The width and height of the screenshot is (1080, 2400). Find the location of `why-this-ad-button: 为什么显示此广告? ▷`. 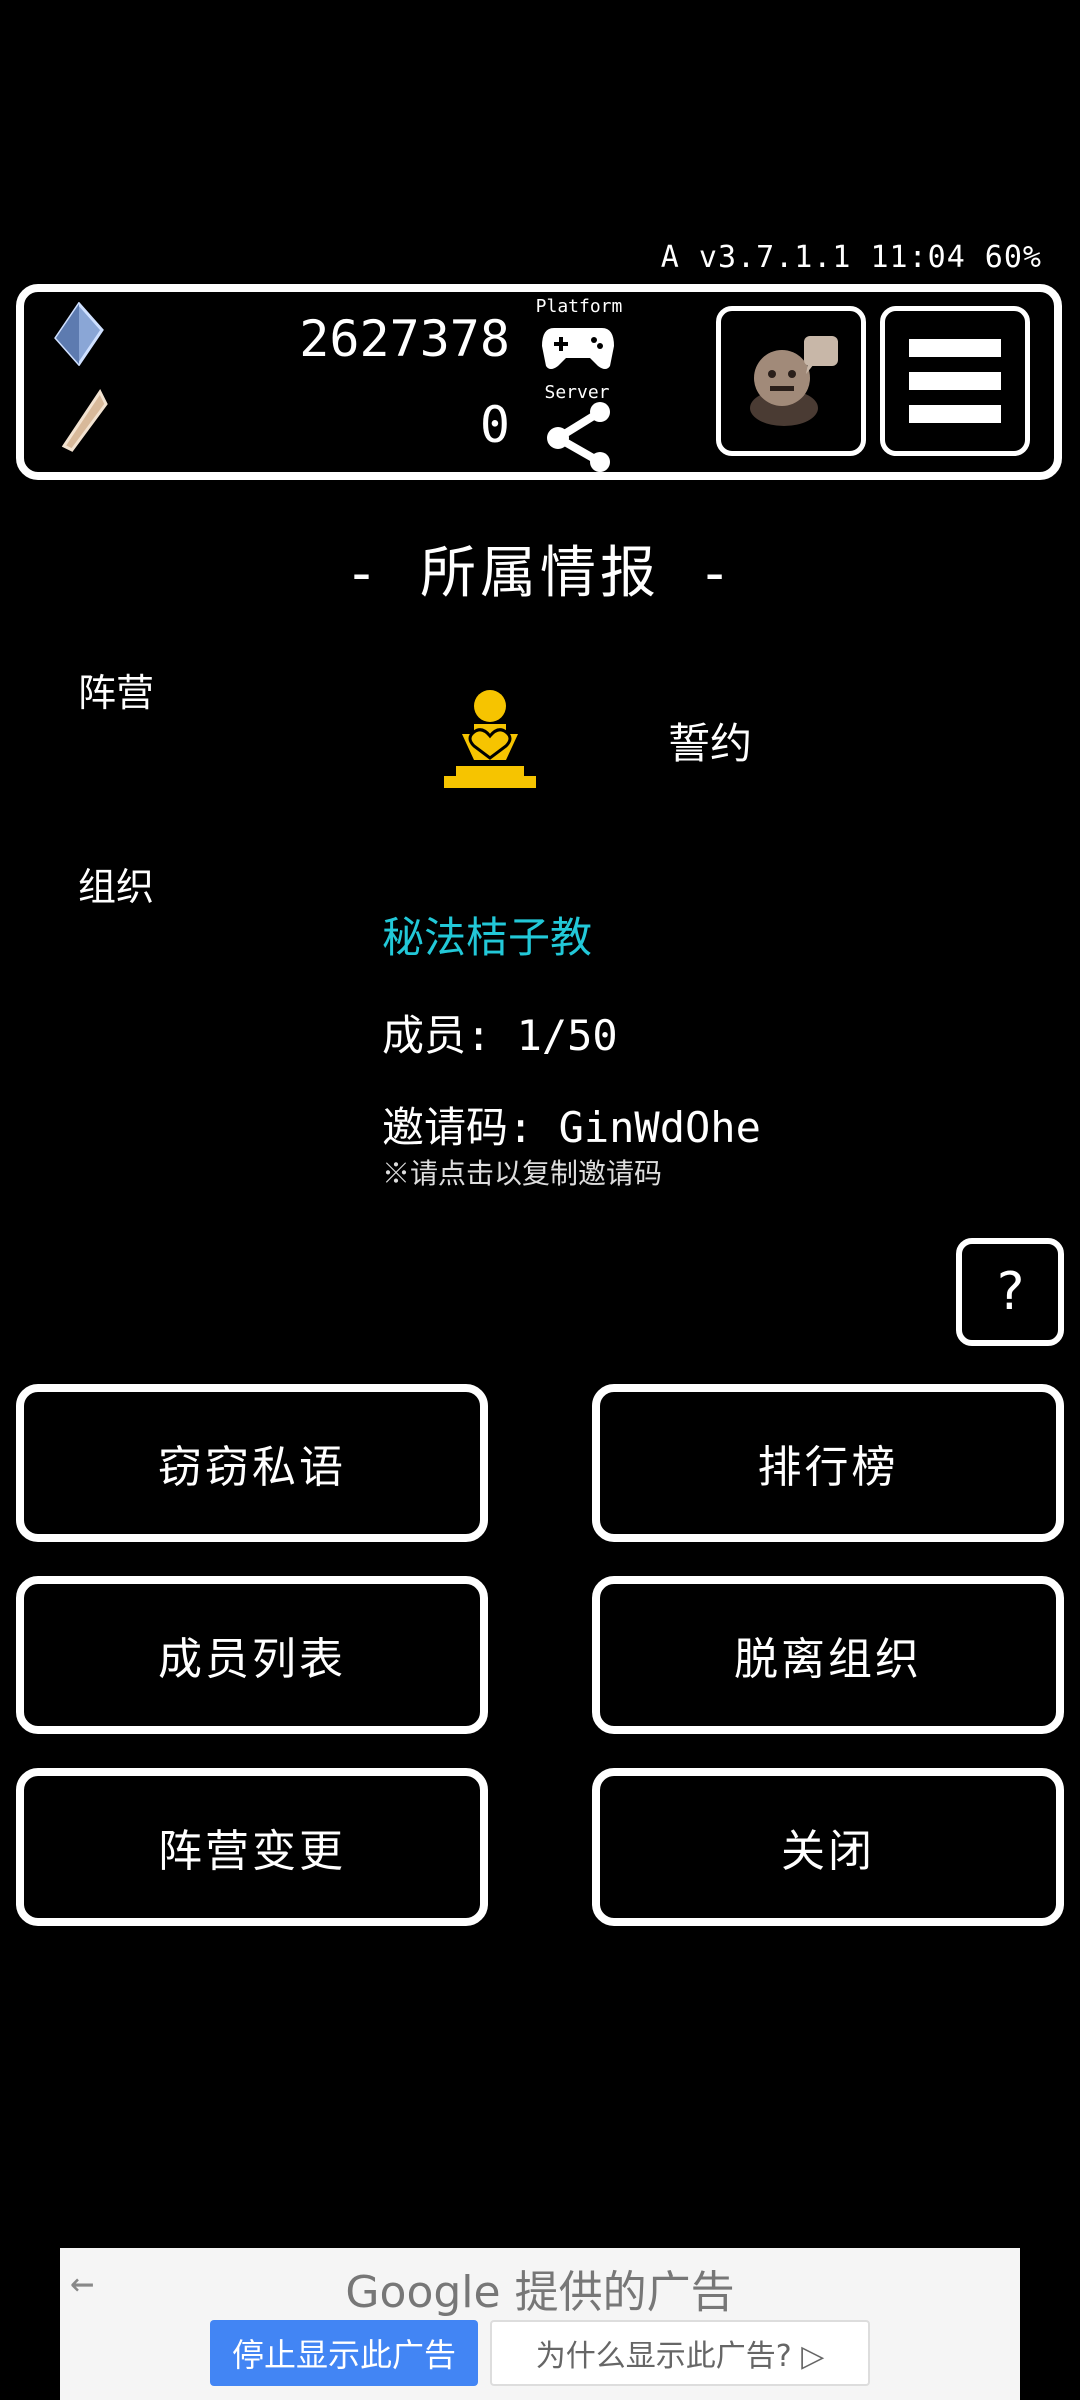

why-this-ad-button: 为什么显示此广告? ▷ is located at coordinates (680, 2353).